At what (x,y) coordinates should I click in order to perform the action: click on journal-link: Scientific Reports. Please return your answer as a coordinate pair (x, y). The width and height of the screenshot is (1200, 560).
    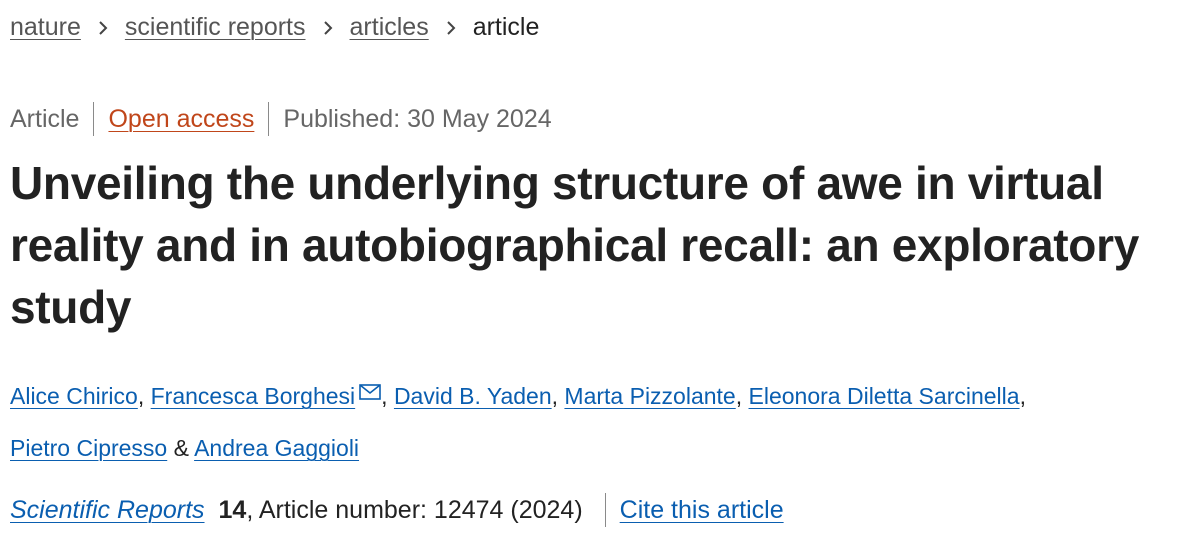
    Looking at the image, I should click on (107, 510).